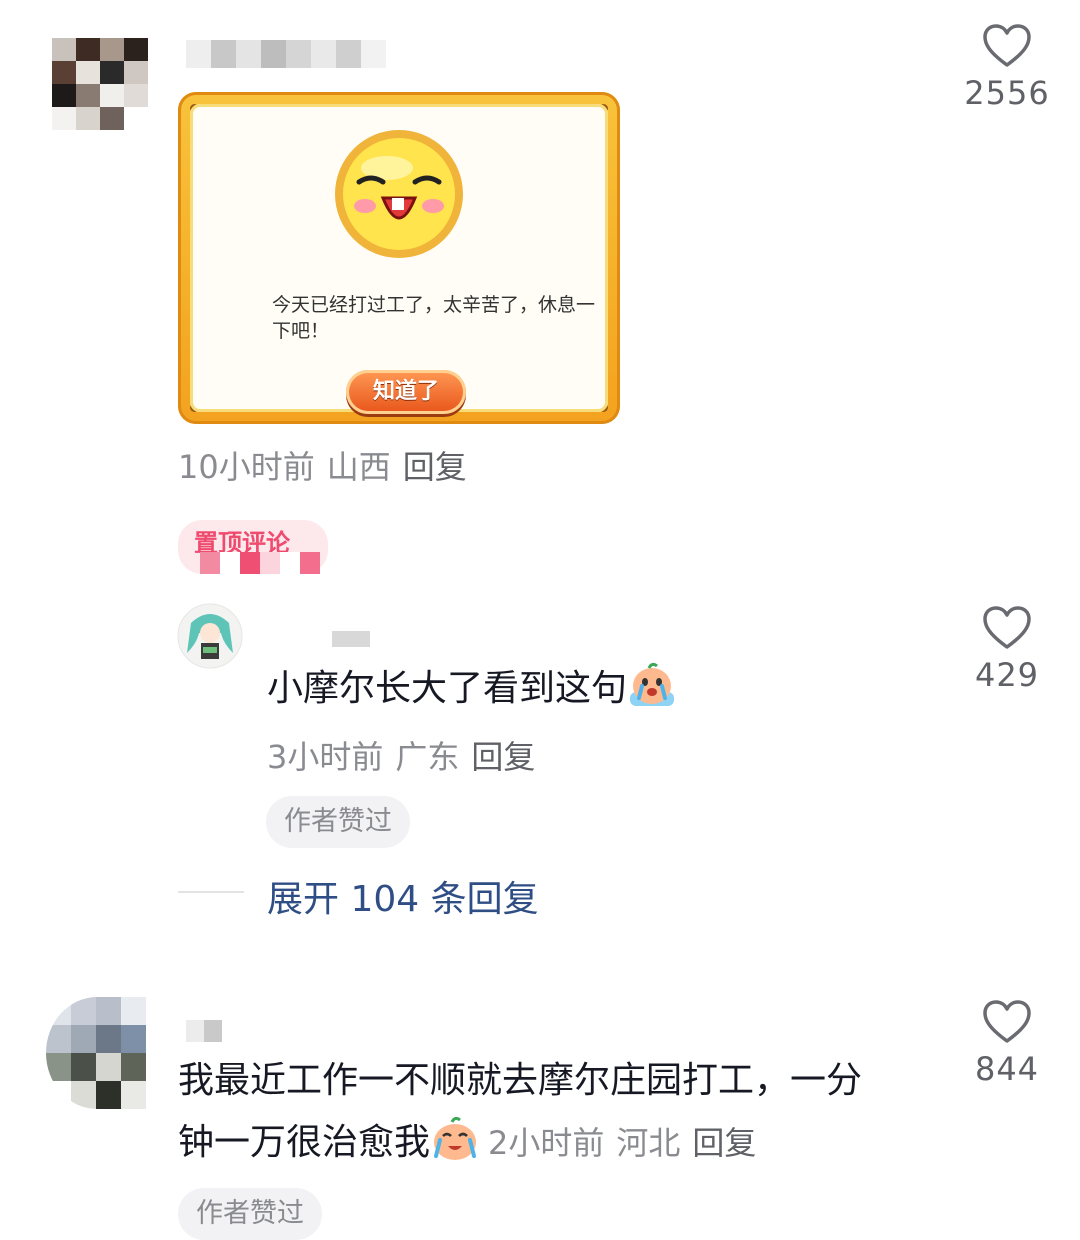  I want to click on comment-image: 今天已经打过工了，太辛苦了，休息一下吧！ 知道了, so click(399, 258).